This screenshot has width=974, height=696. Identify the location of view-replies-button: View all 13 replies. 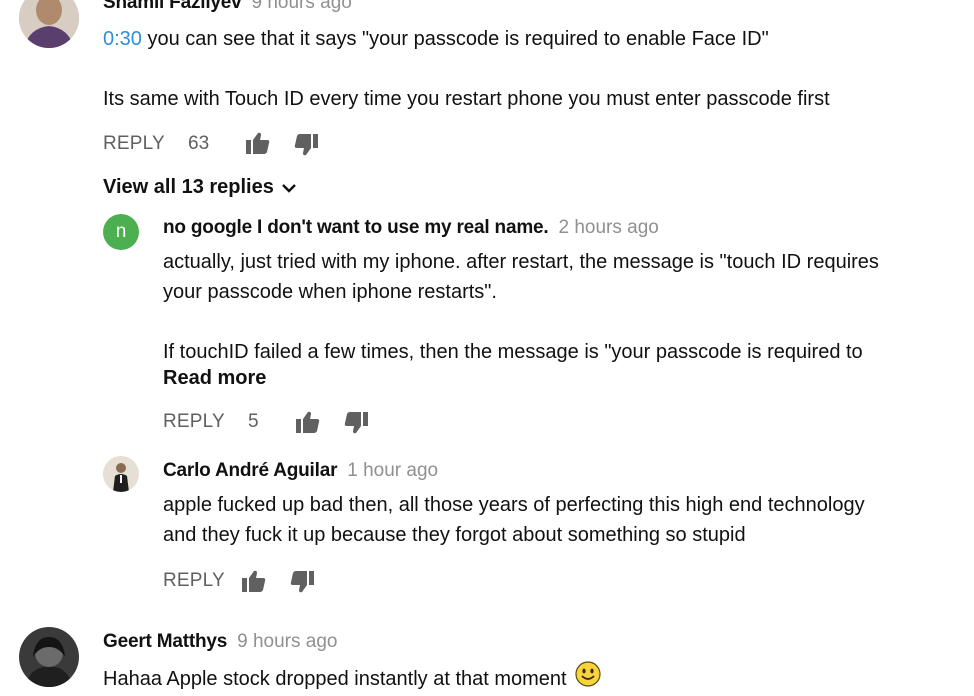
(199, 187).